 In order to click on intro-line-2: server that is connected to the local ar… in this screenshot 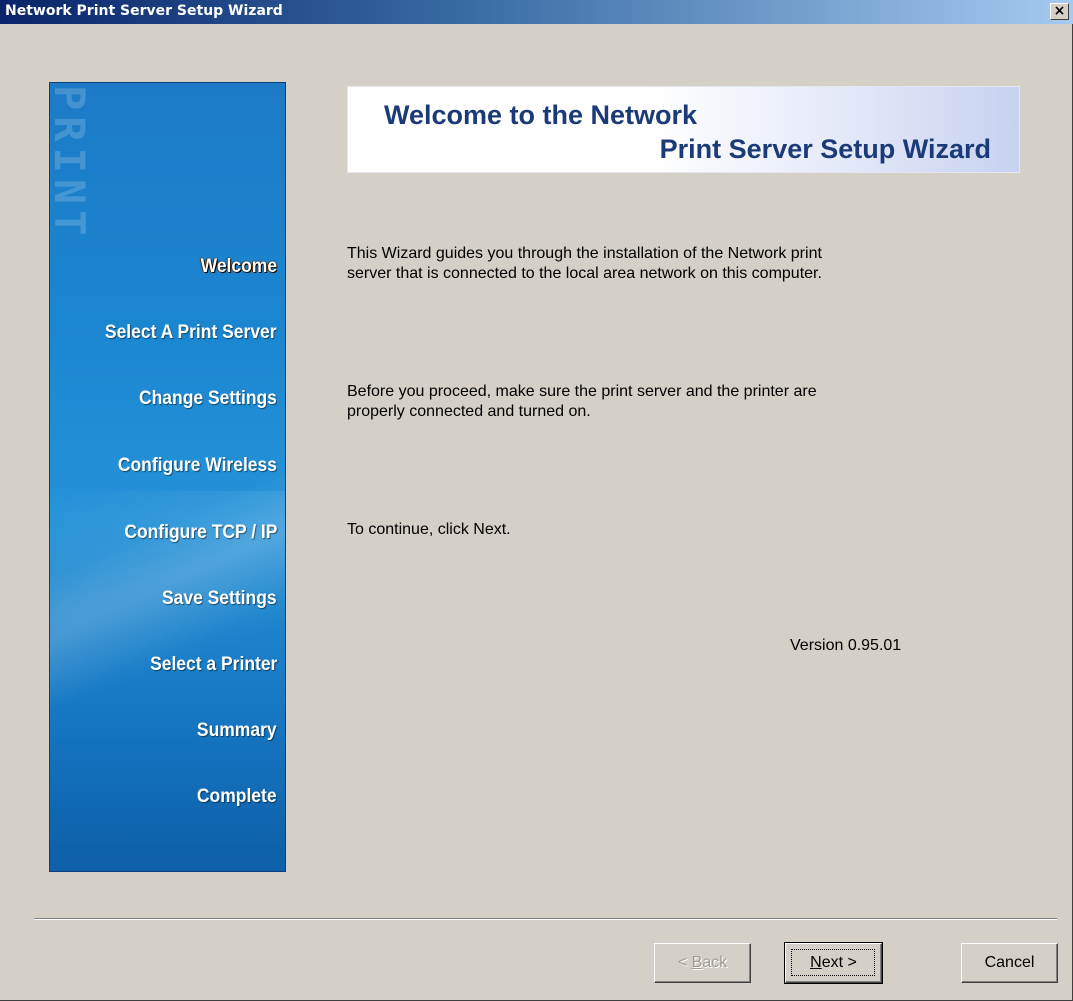, I will do `click(584, 273)`.